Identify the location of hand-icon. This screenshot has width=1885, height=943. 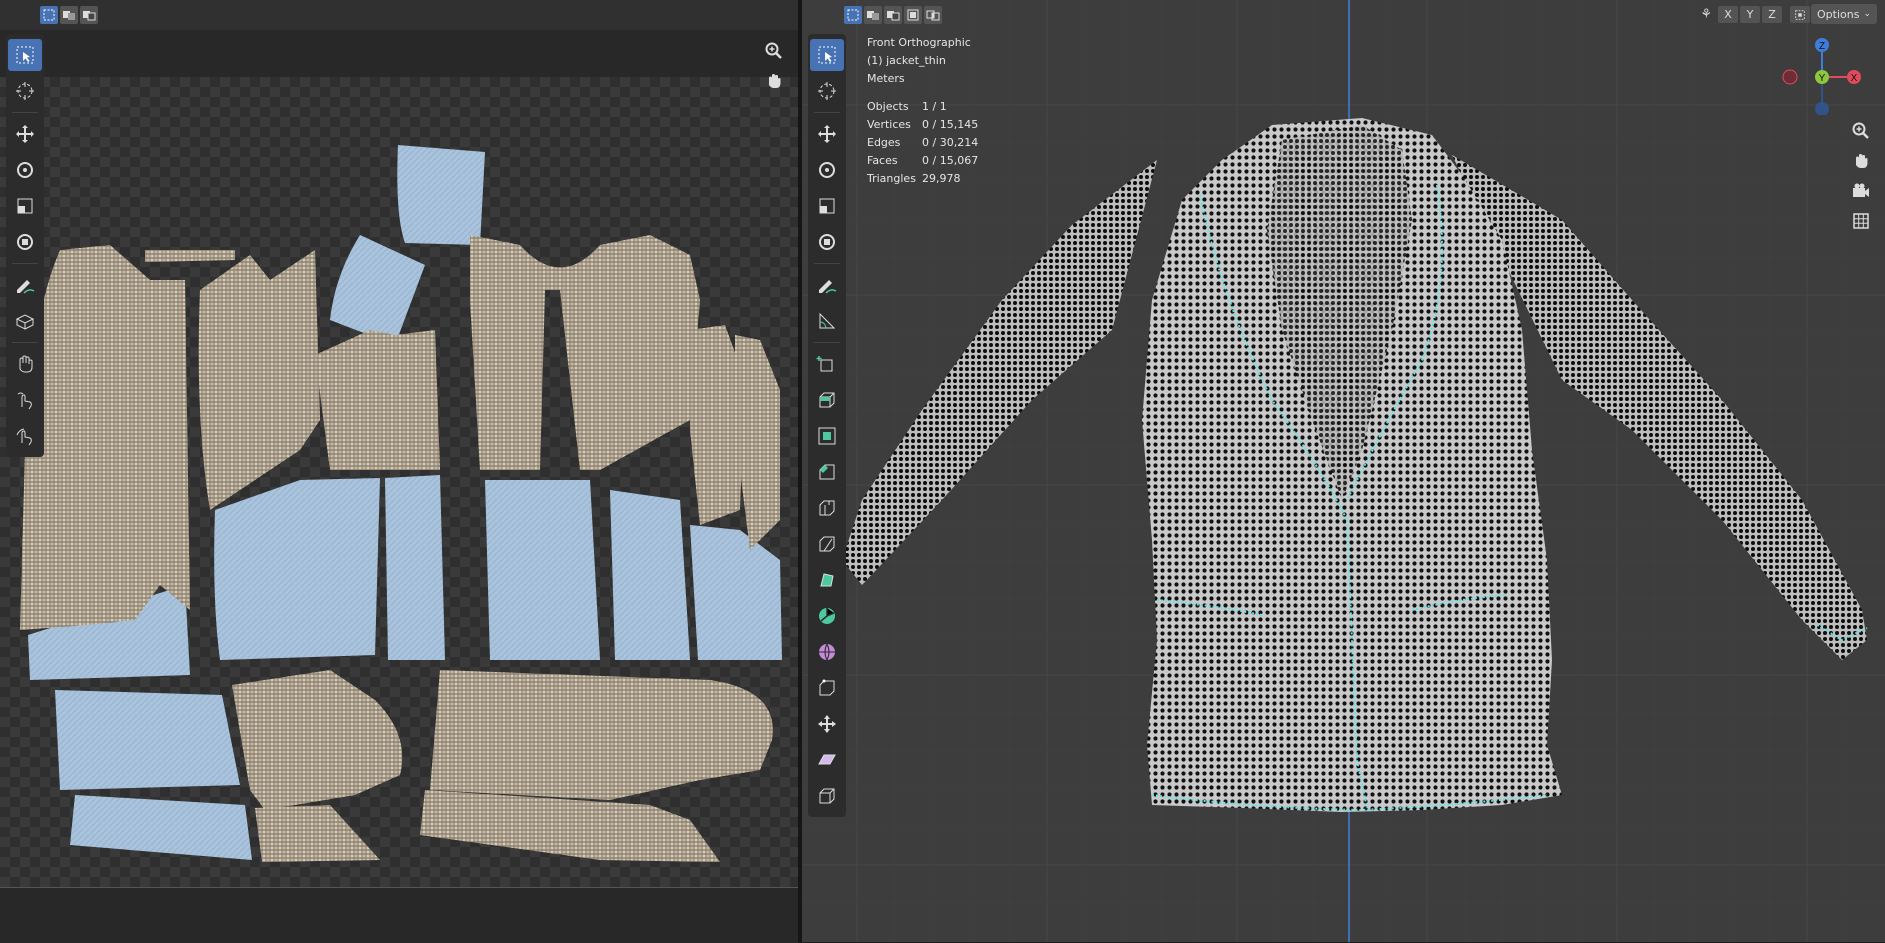
(1862, 161).